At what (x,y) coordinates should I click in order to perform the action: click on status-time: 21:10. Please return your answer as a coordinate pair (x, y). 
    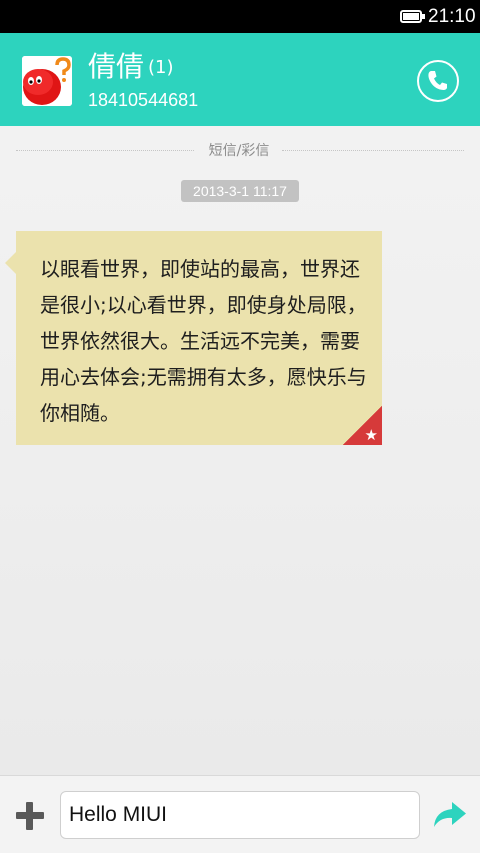
    Looking at the image, I should click on (452, 16).